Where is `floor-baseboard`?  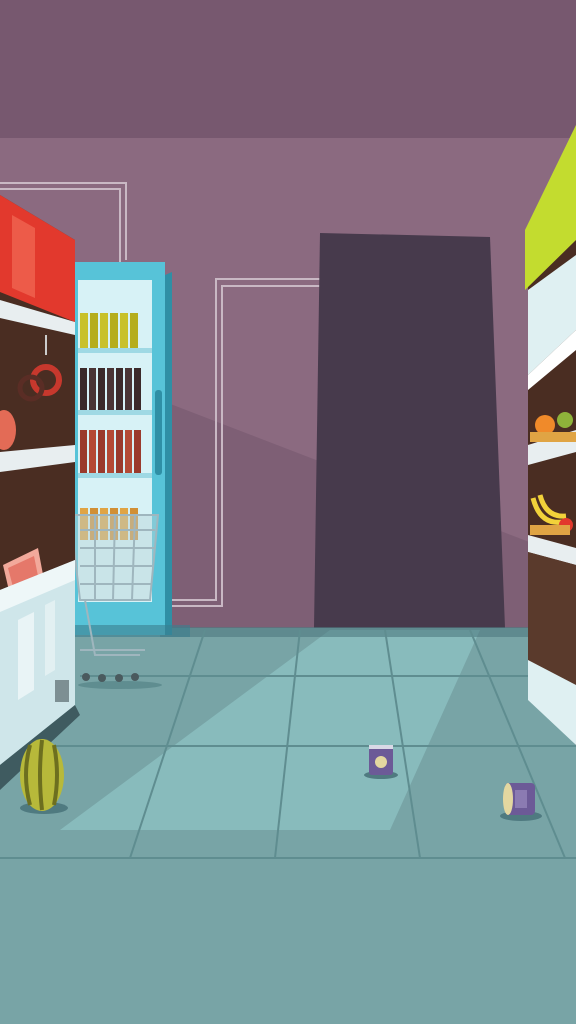
floor-baseboard is located at coordinates (345, 632).